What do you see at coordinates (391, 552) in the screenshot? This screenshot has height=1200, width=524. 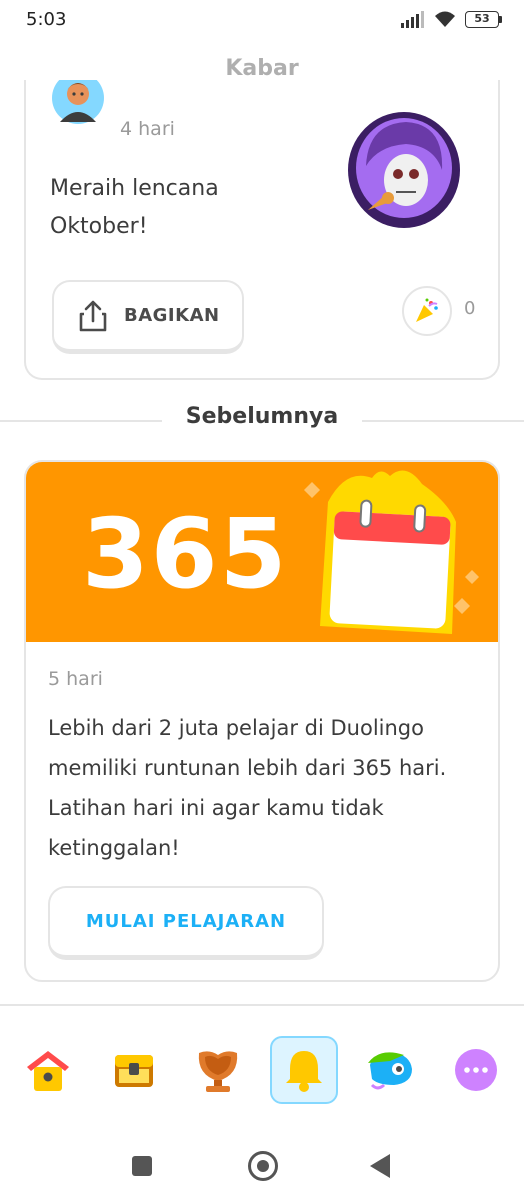 I see `calendar-fire-icon` at bounding box center [391, 552].